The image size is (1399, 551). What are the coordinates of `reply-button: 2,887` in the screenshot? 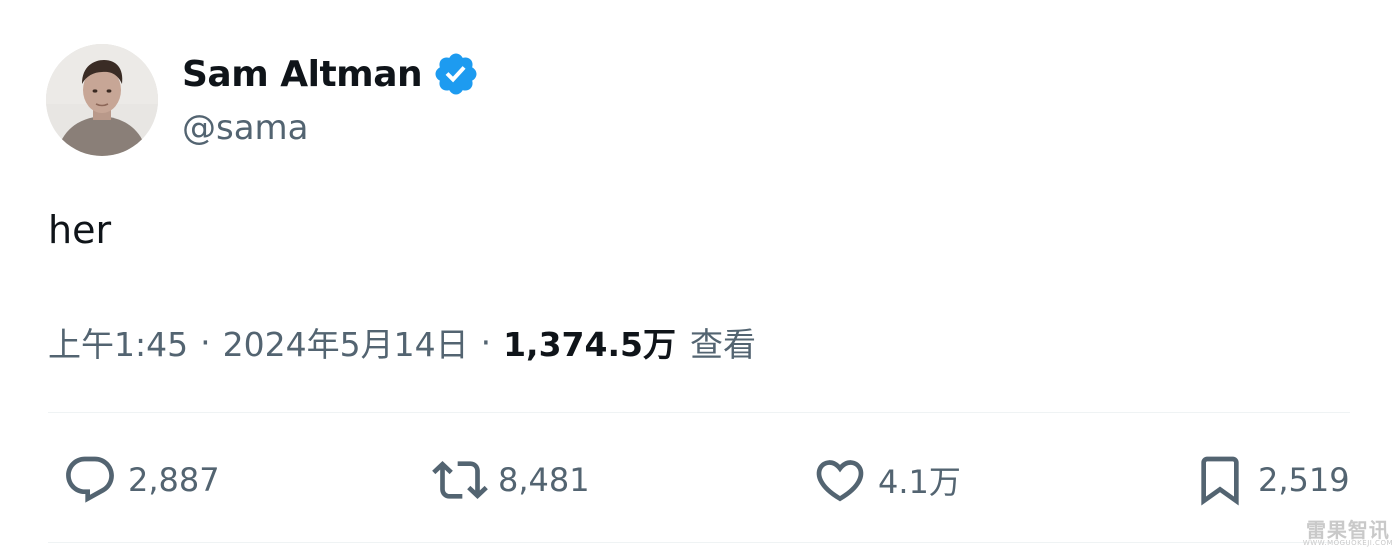 It's located at (141, 480).